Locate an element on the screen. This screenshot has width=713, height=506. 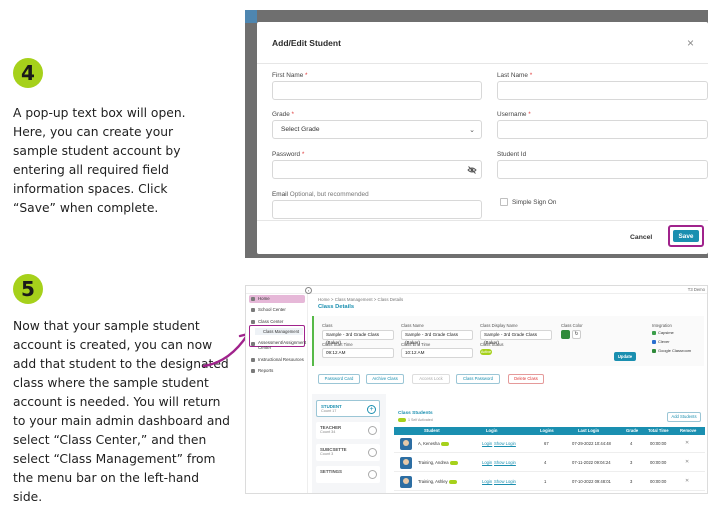
username-label: Username * is located at coordinates (514, 114).